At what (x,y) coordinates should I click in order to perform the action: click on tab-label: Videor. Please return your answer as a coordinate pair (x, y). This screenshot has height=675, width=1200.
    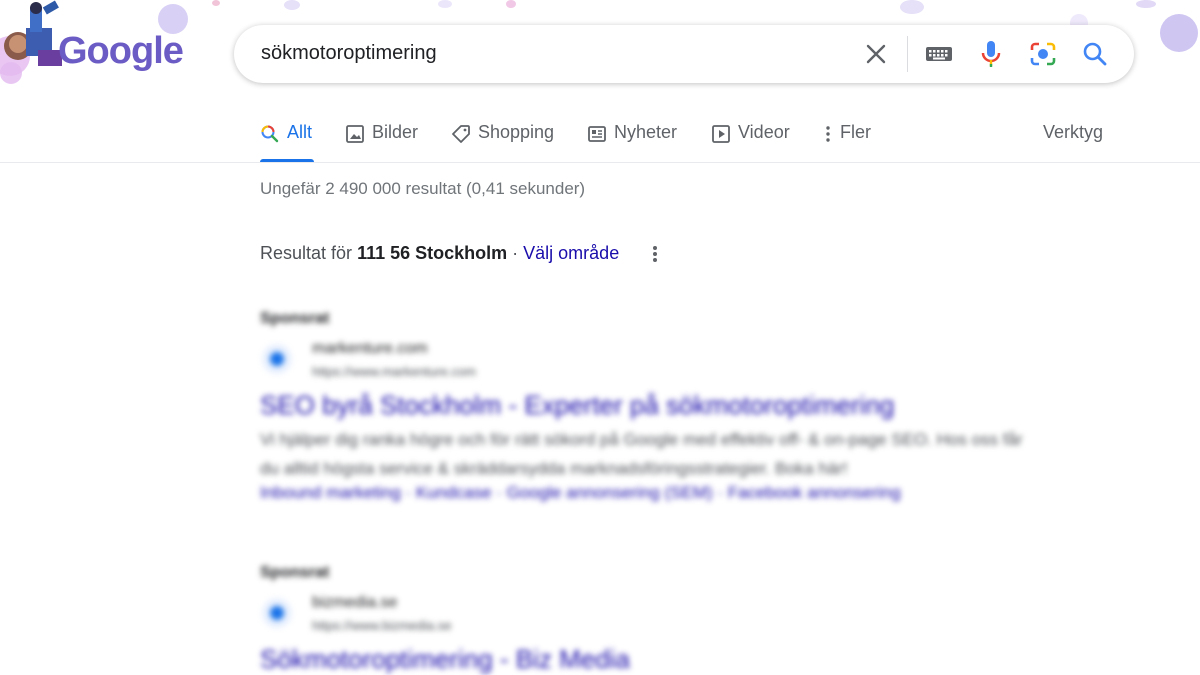
    Looking at the image, I should click on (764, 132).